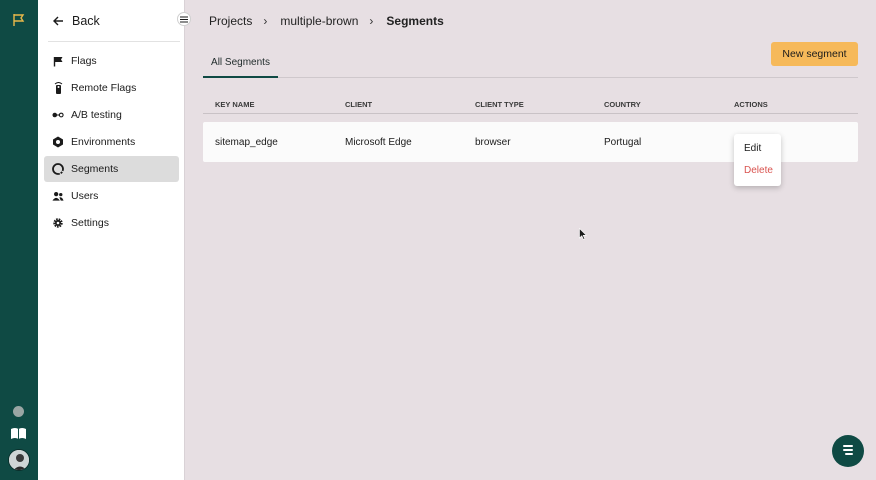 This screenshot has height=480, width=876. I want to click on app-rail, so click(19, 240).